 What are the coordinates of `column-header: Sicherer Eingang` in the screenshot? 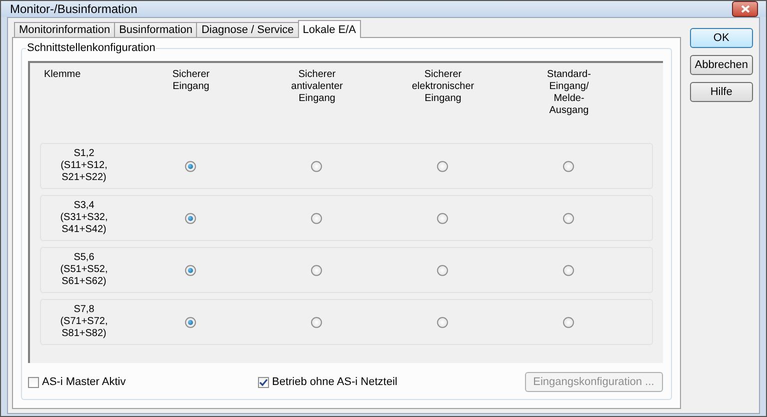 It's located at (191, 81).